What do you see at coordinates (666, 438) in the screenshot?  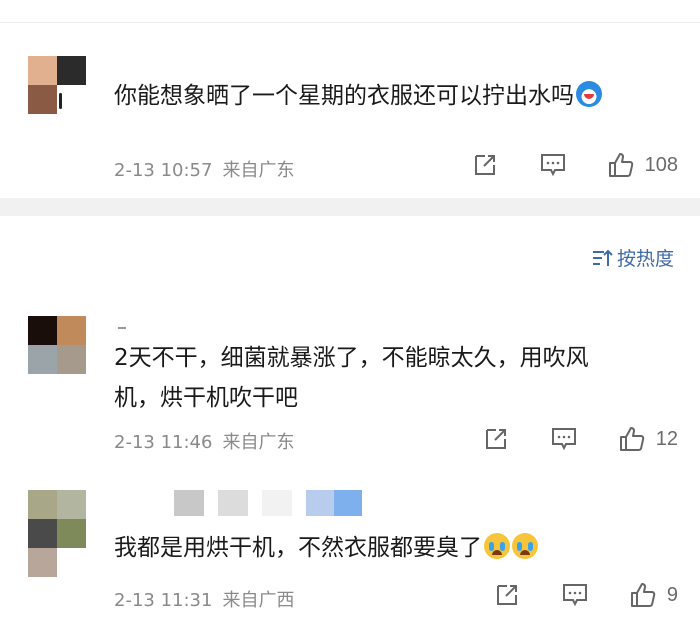 I see `like-count: 12` at bounding box center [666, 438].